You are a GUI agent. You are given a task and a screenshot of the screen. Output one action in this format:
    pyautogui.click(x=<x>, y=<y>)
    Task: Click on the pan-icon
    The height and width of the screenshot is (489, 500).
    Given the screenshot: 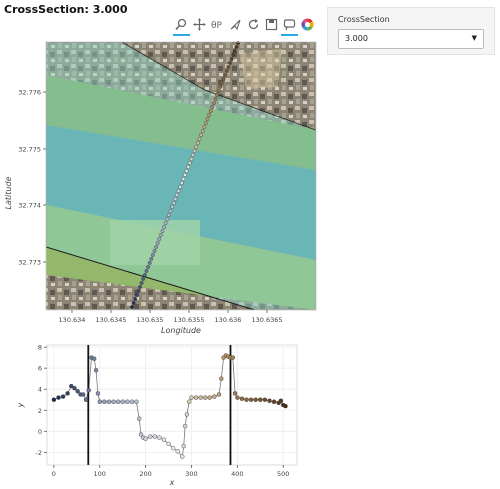 What is the action you would take?
    pyautogui.click(x=199, y=24)
    